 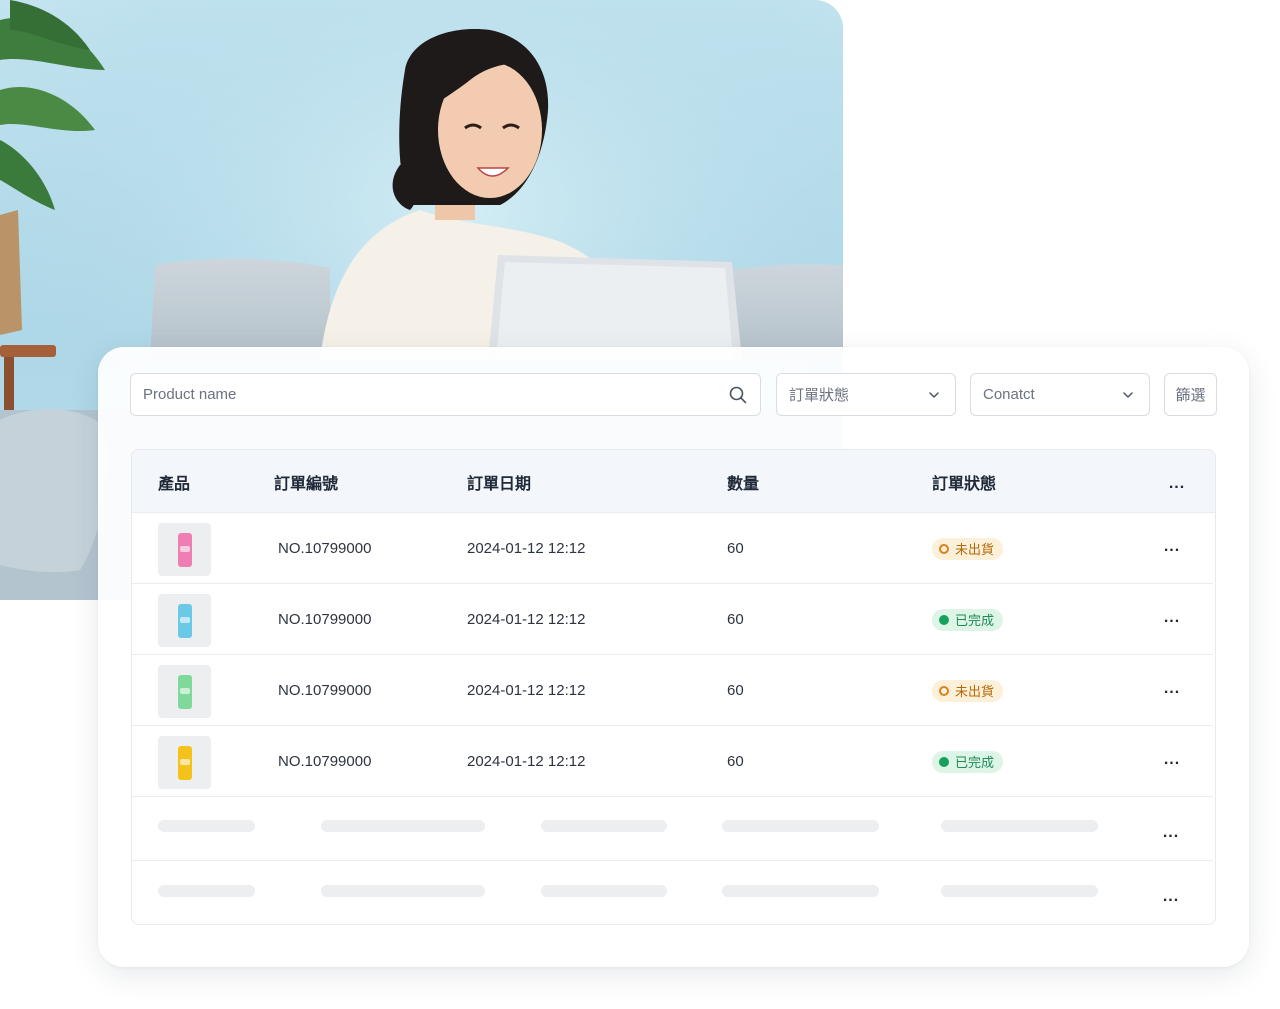 What do you see at coordinates (499, 484) in the screenshot?
I see `header-order-date: 訂單日期` at bounding box center [499, 484].